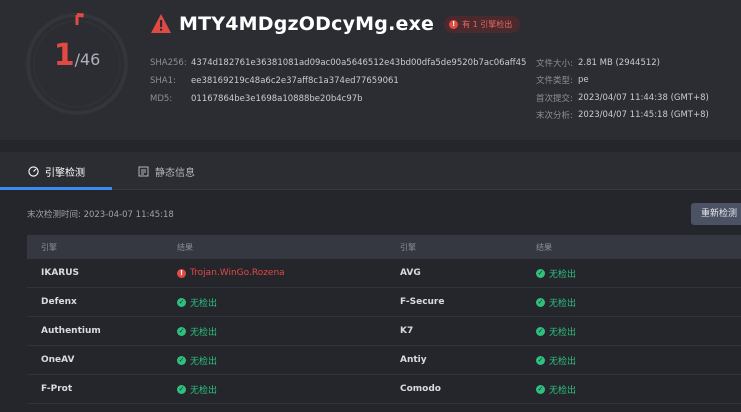 The width and height of the screenshot is (741, 412). What do you see at coordinates (413, 360) in the screenshot?
I see `engine-name: Antiy` at bounding box center [413, 360].